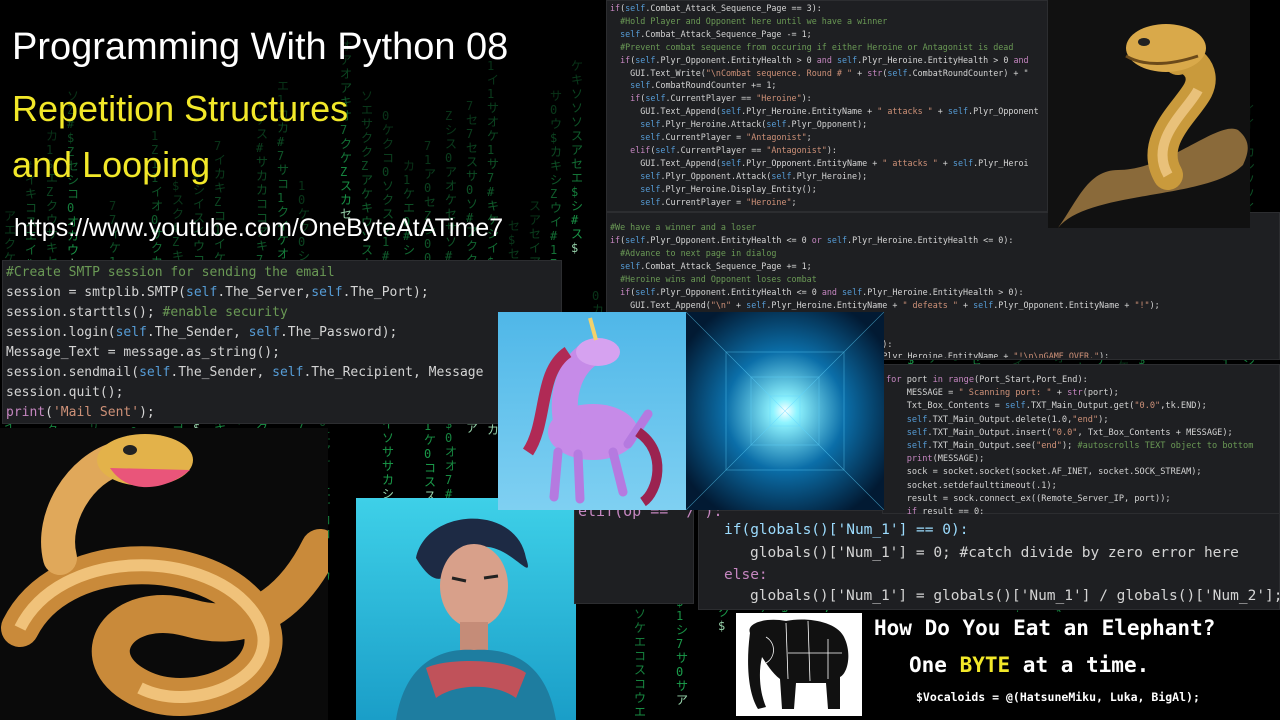 The width and height of the screenshot is (1280, 720). What do you see at coordinates (682, 630) in the screenshot?
I see `matrix-glyph: シ` at bounding box center [682, 630].